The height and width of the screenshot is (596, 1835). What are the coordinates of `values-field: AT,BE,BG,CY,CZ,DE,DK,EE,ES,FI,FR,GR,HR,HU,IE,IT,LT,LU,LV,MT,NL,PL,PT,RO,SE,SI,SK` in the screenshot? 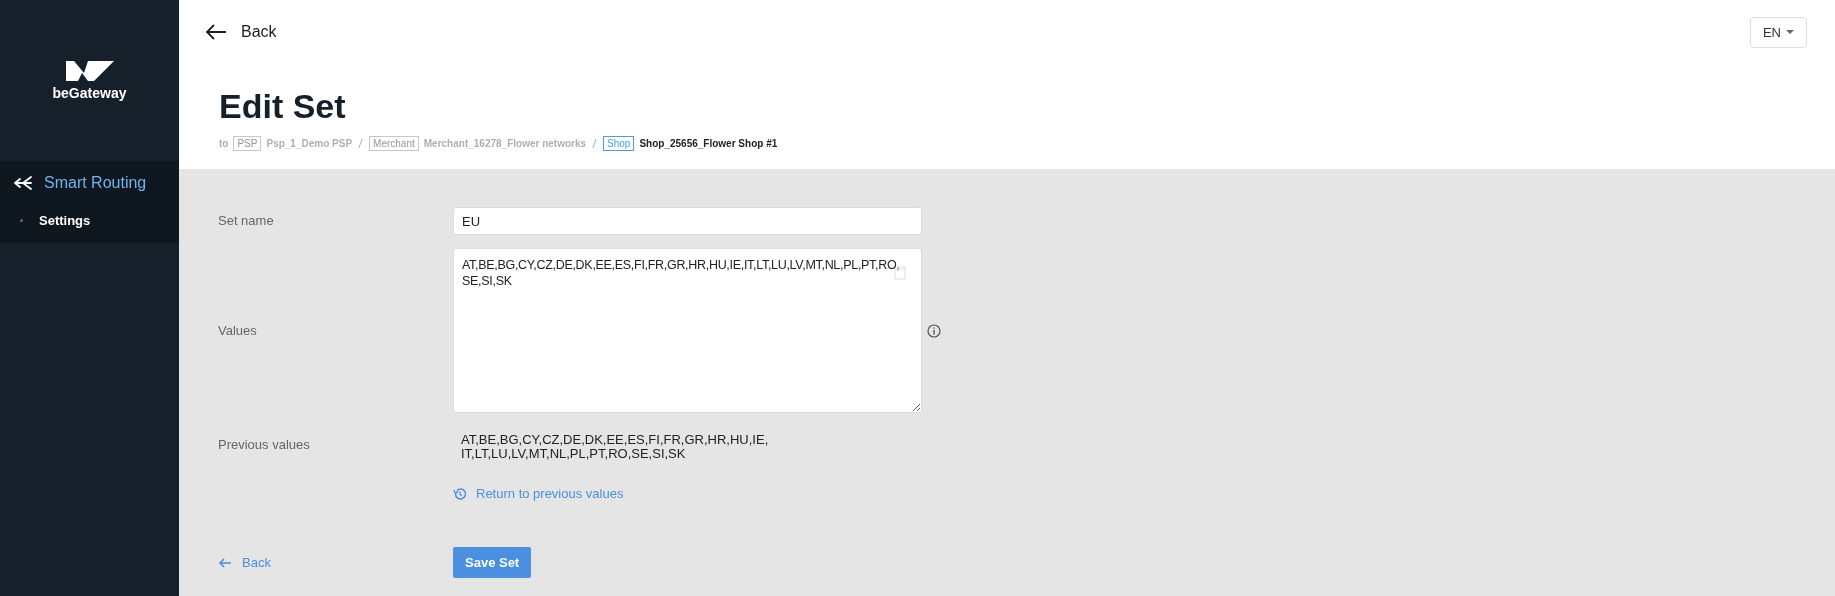 It's located at (687, 330).